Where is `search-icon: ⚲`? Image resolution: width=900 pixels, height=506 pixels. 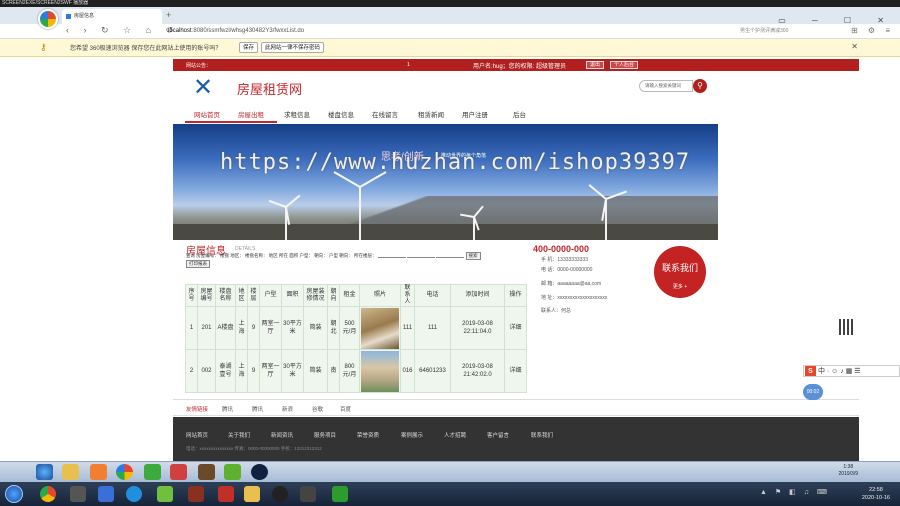
search-icon: ⚲ is located at coordinates (700, 86).